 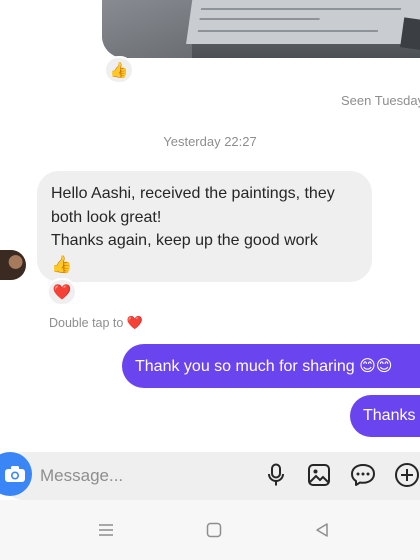 I want to click on photo-reaction: 👍, so click(x=119, y=70).